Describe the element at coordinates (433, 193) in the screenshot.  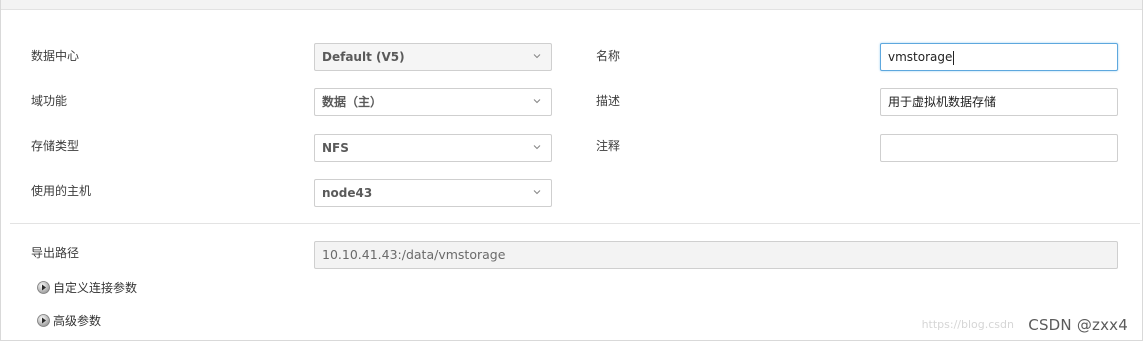
I see `host-select: node43` at that location.